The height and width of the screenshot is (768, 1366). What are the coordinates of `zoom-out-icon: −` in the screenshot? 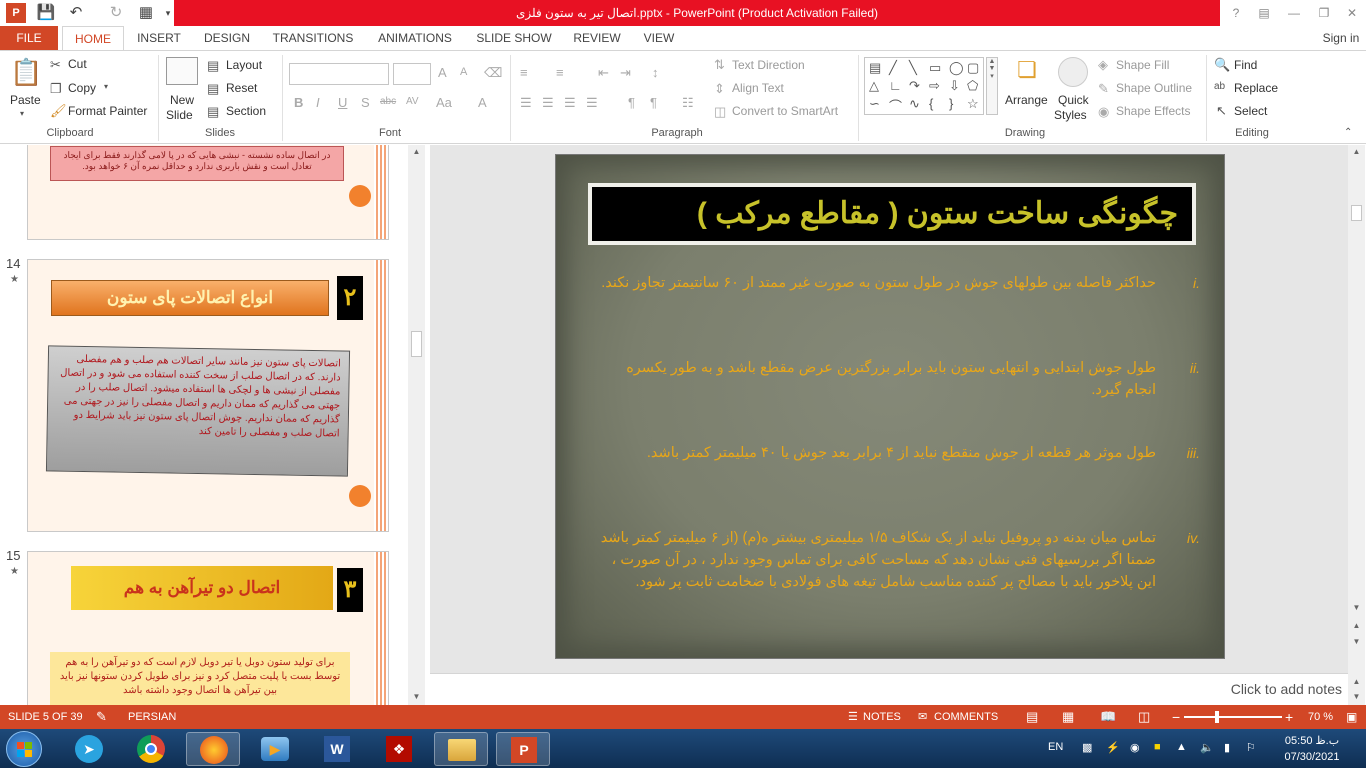 It's located at (1176, 717).